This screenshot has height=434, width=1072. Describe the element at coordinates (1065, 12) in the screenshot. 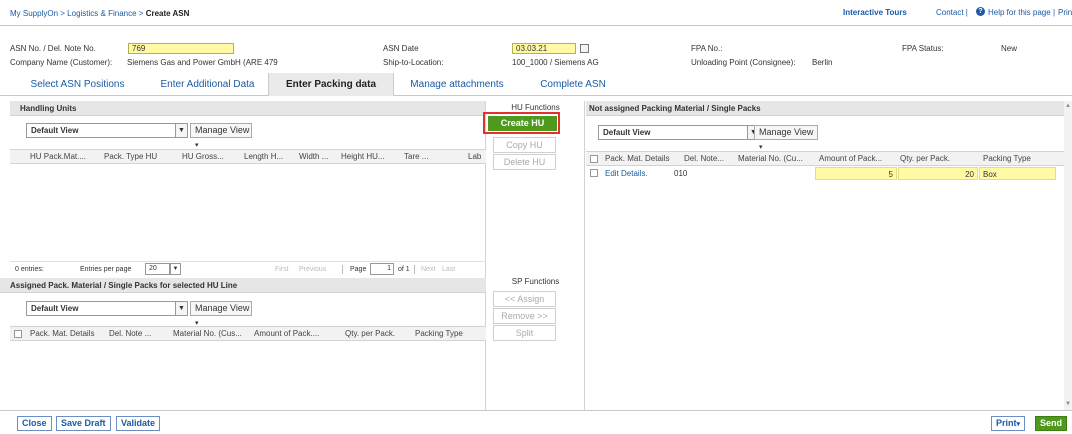

I see `print-link: Print` at that location.